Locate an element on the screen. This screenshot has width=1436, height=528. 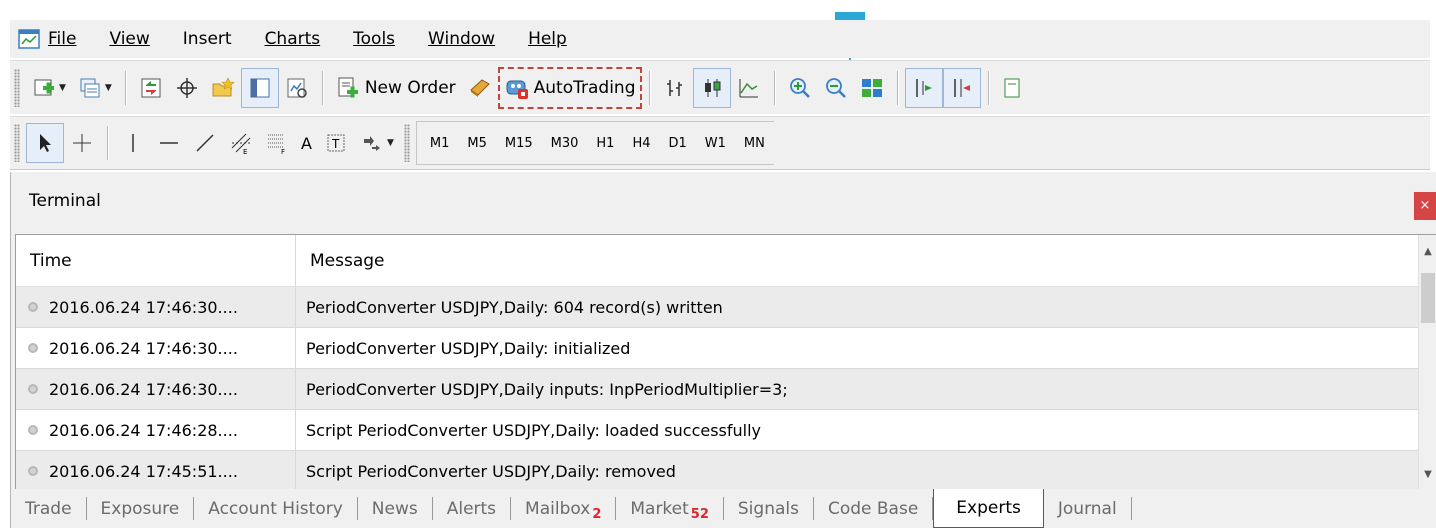
timeframe-mn-button: MN is located at coordinates (754, 143).